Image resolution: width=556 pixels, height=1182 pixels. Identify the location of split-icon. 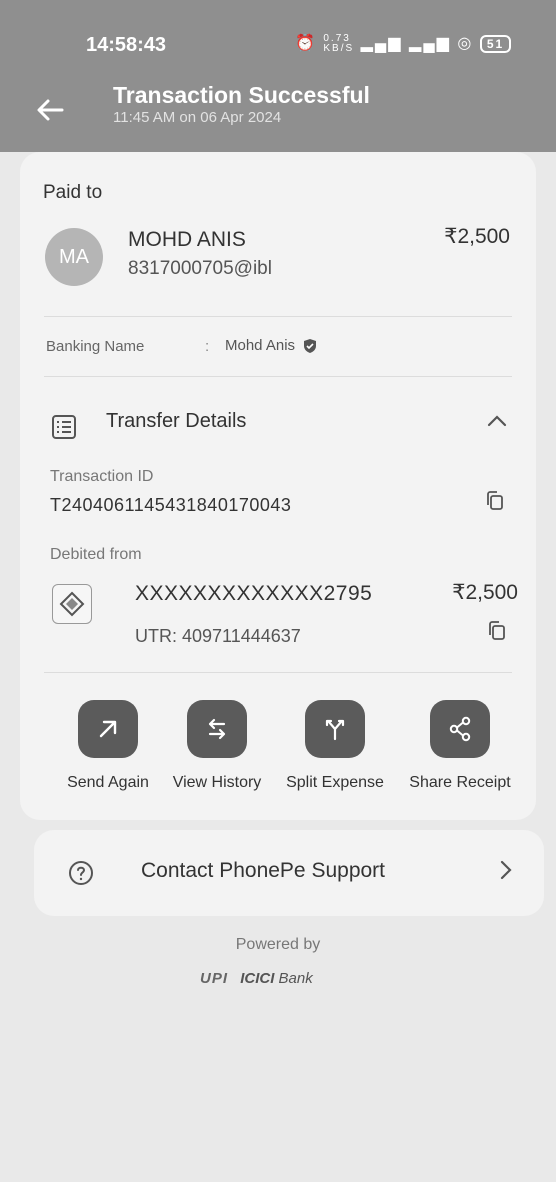
(335, 730).